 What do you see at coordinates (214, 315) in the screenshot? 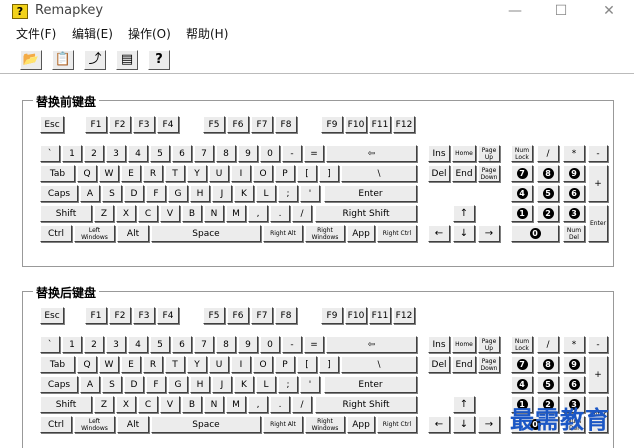
I see `remapped-key-f5: F5` at bounding box center [214, 315].